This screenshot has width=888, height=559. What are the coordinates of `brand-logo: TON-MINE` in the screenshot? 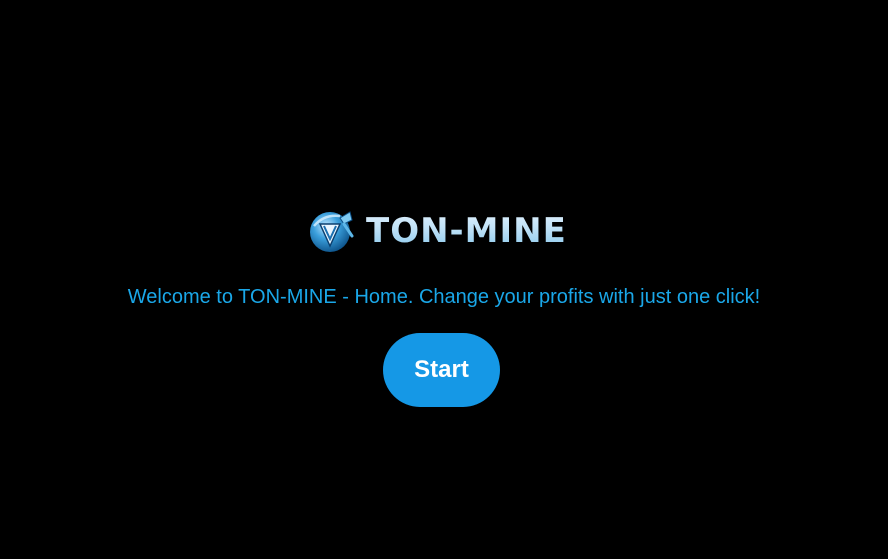 It's located at (436, 231).